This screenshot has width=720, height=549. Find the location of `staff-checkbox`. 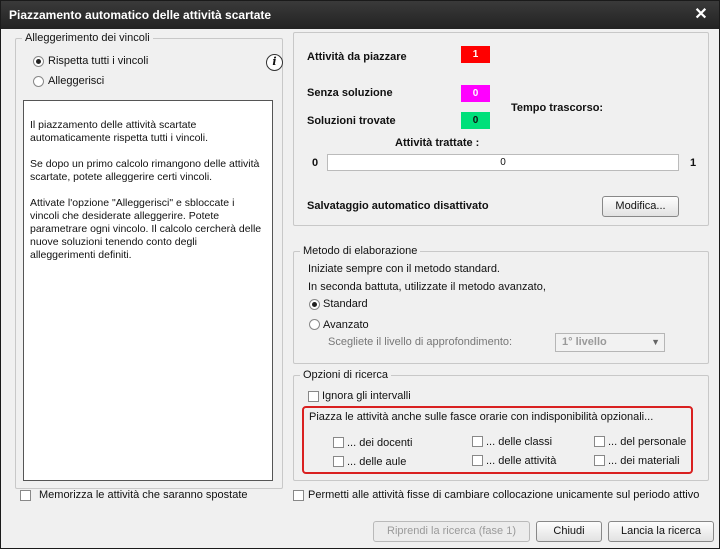

staff-checkbox is located at coordinates (599, 441).